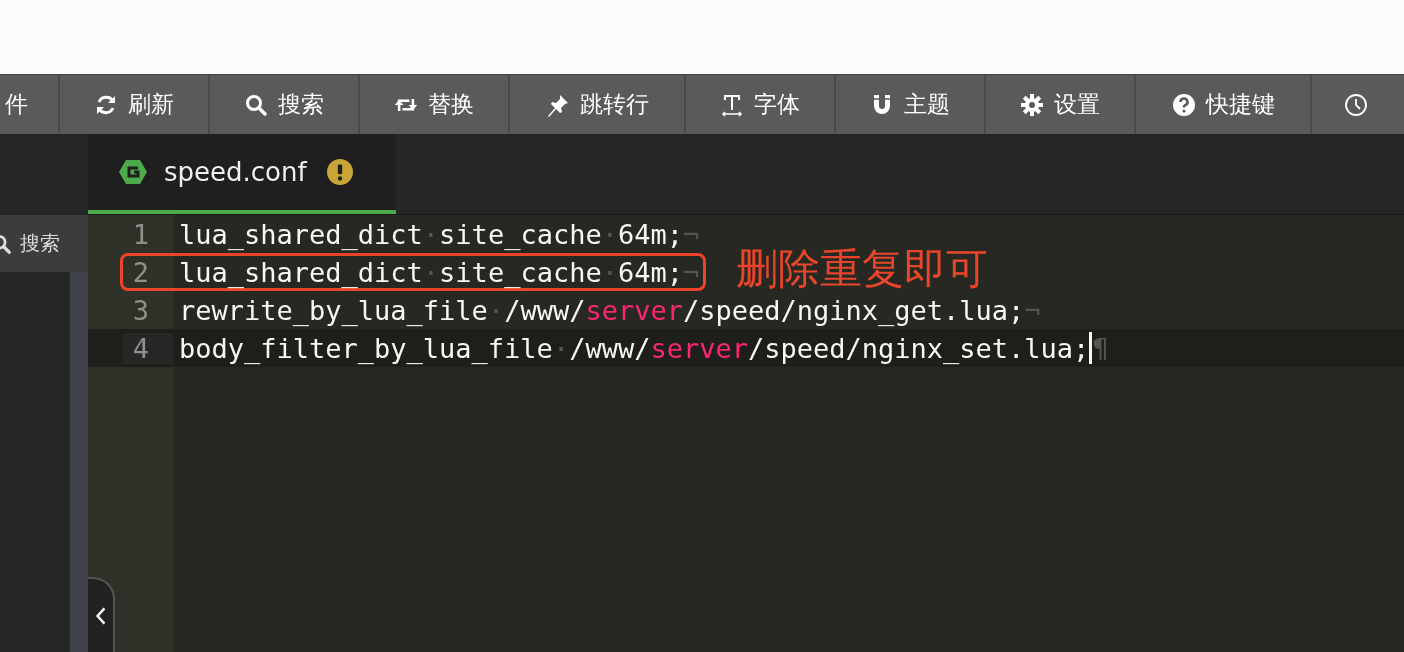 This screenshot has width=1404, height=652. Describe the element at coordinates (140, 234) in the screenshot. I see `line-number: 1` at that location.